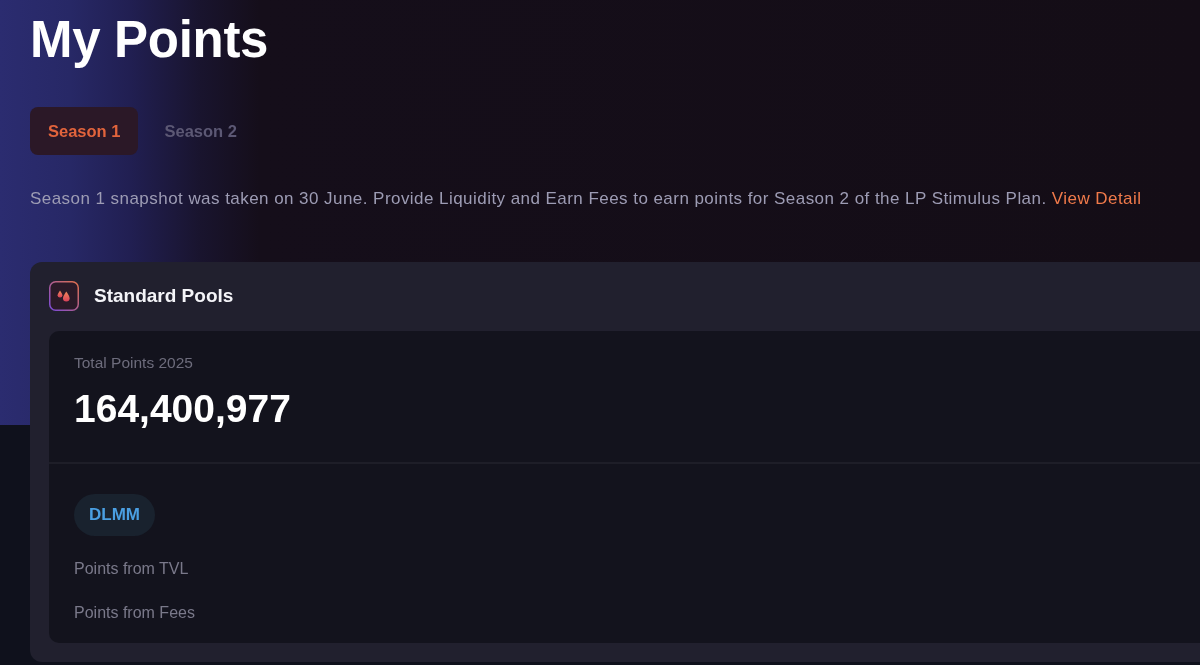 This screenshot has height=665, width=1200. Describe the element at coordinates (164, 296) in the screenshot. I see `card-title: Standard Pools` at that location.